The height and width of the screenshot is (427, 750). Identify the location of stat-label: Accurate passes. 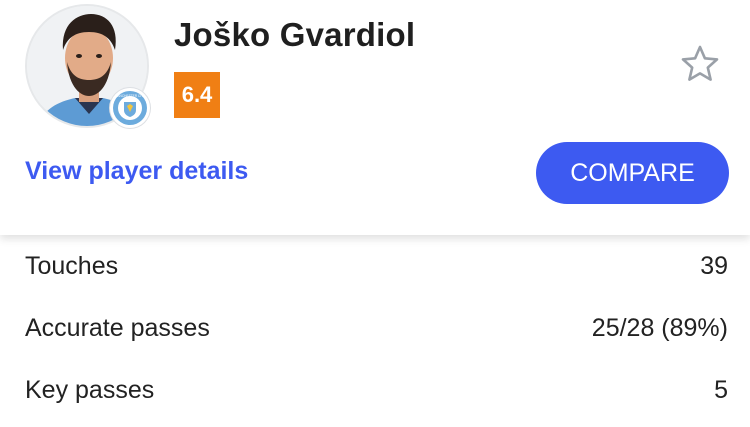
(117, 328).